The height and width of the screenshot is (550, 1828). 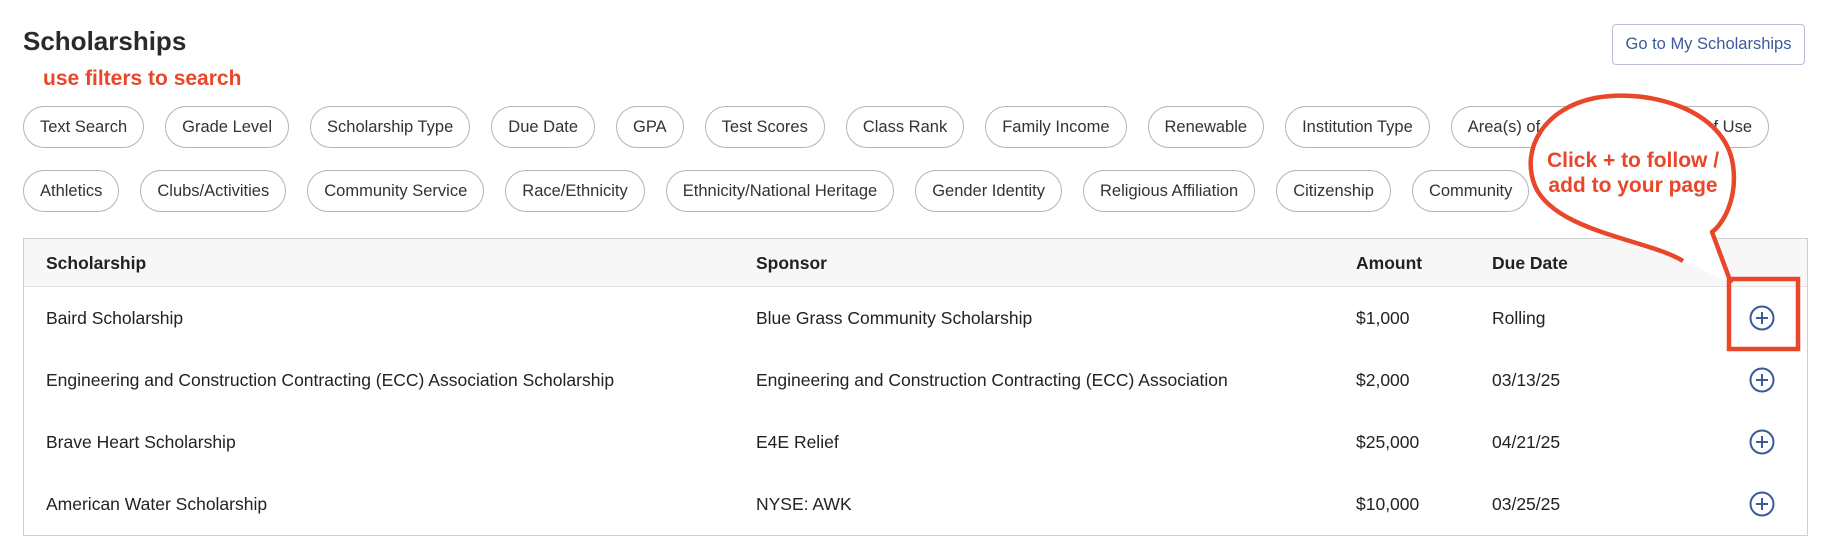 What do you see at coordinates (780, 191) in the screenshot?
I see `filter-chip-ethnicity-national-heritage: Ethnicity/National Heritage` at bounding box center [780, 191].